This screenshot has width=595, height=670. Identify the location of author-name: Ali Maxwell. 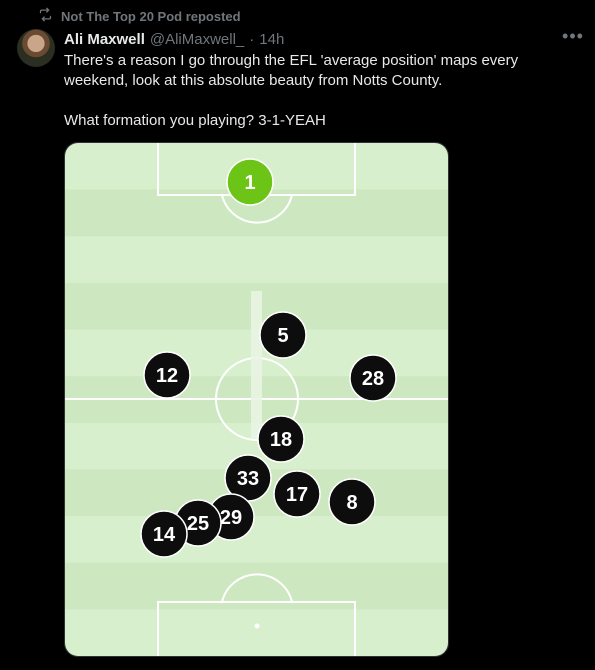
(104, 39).